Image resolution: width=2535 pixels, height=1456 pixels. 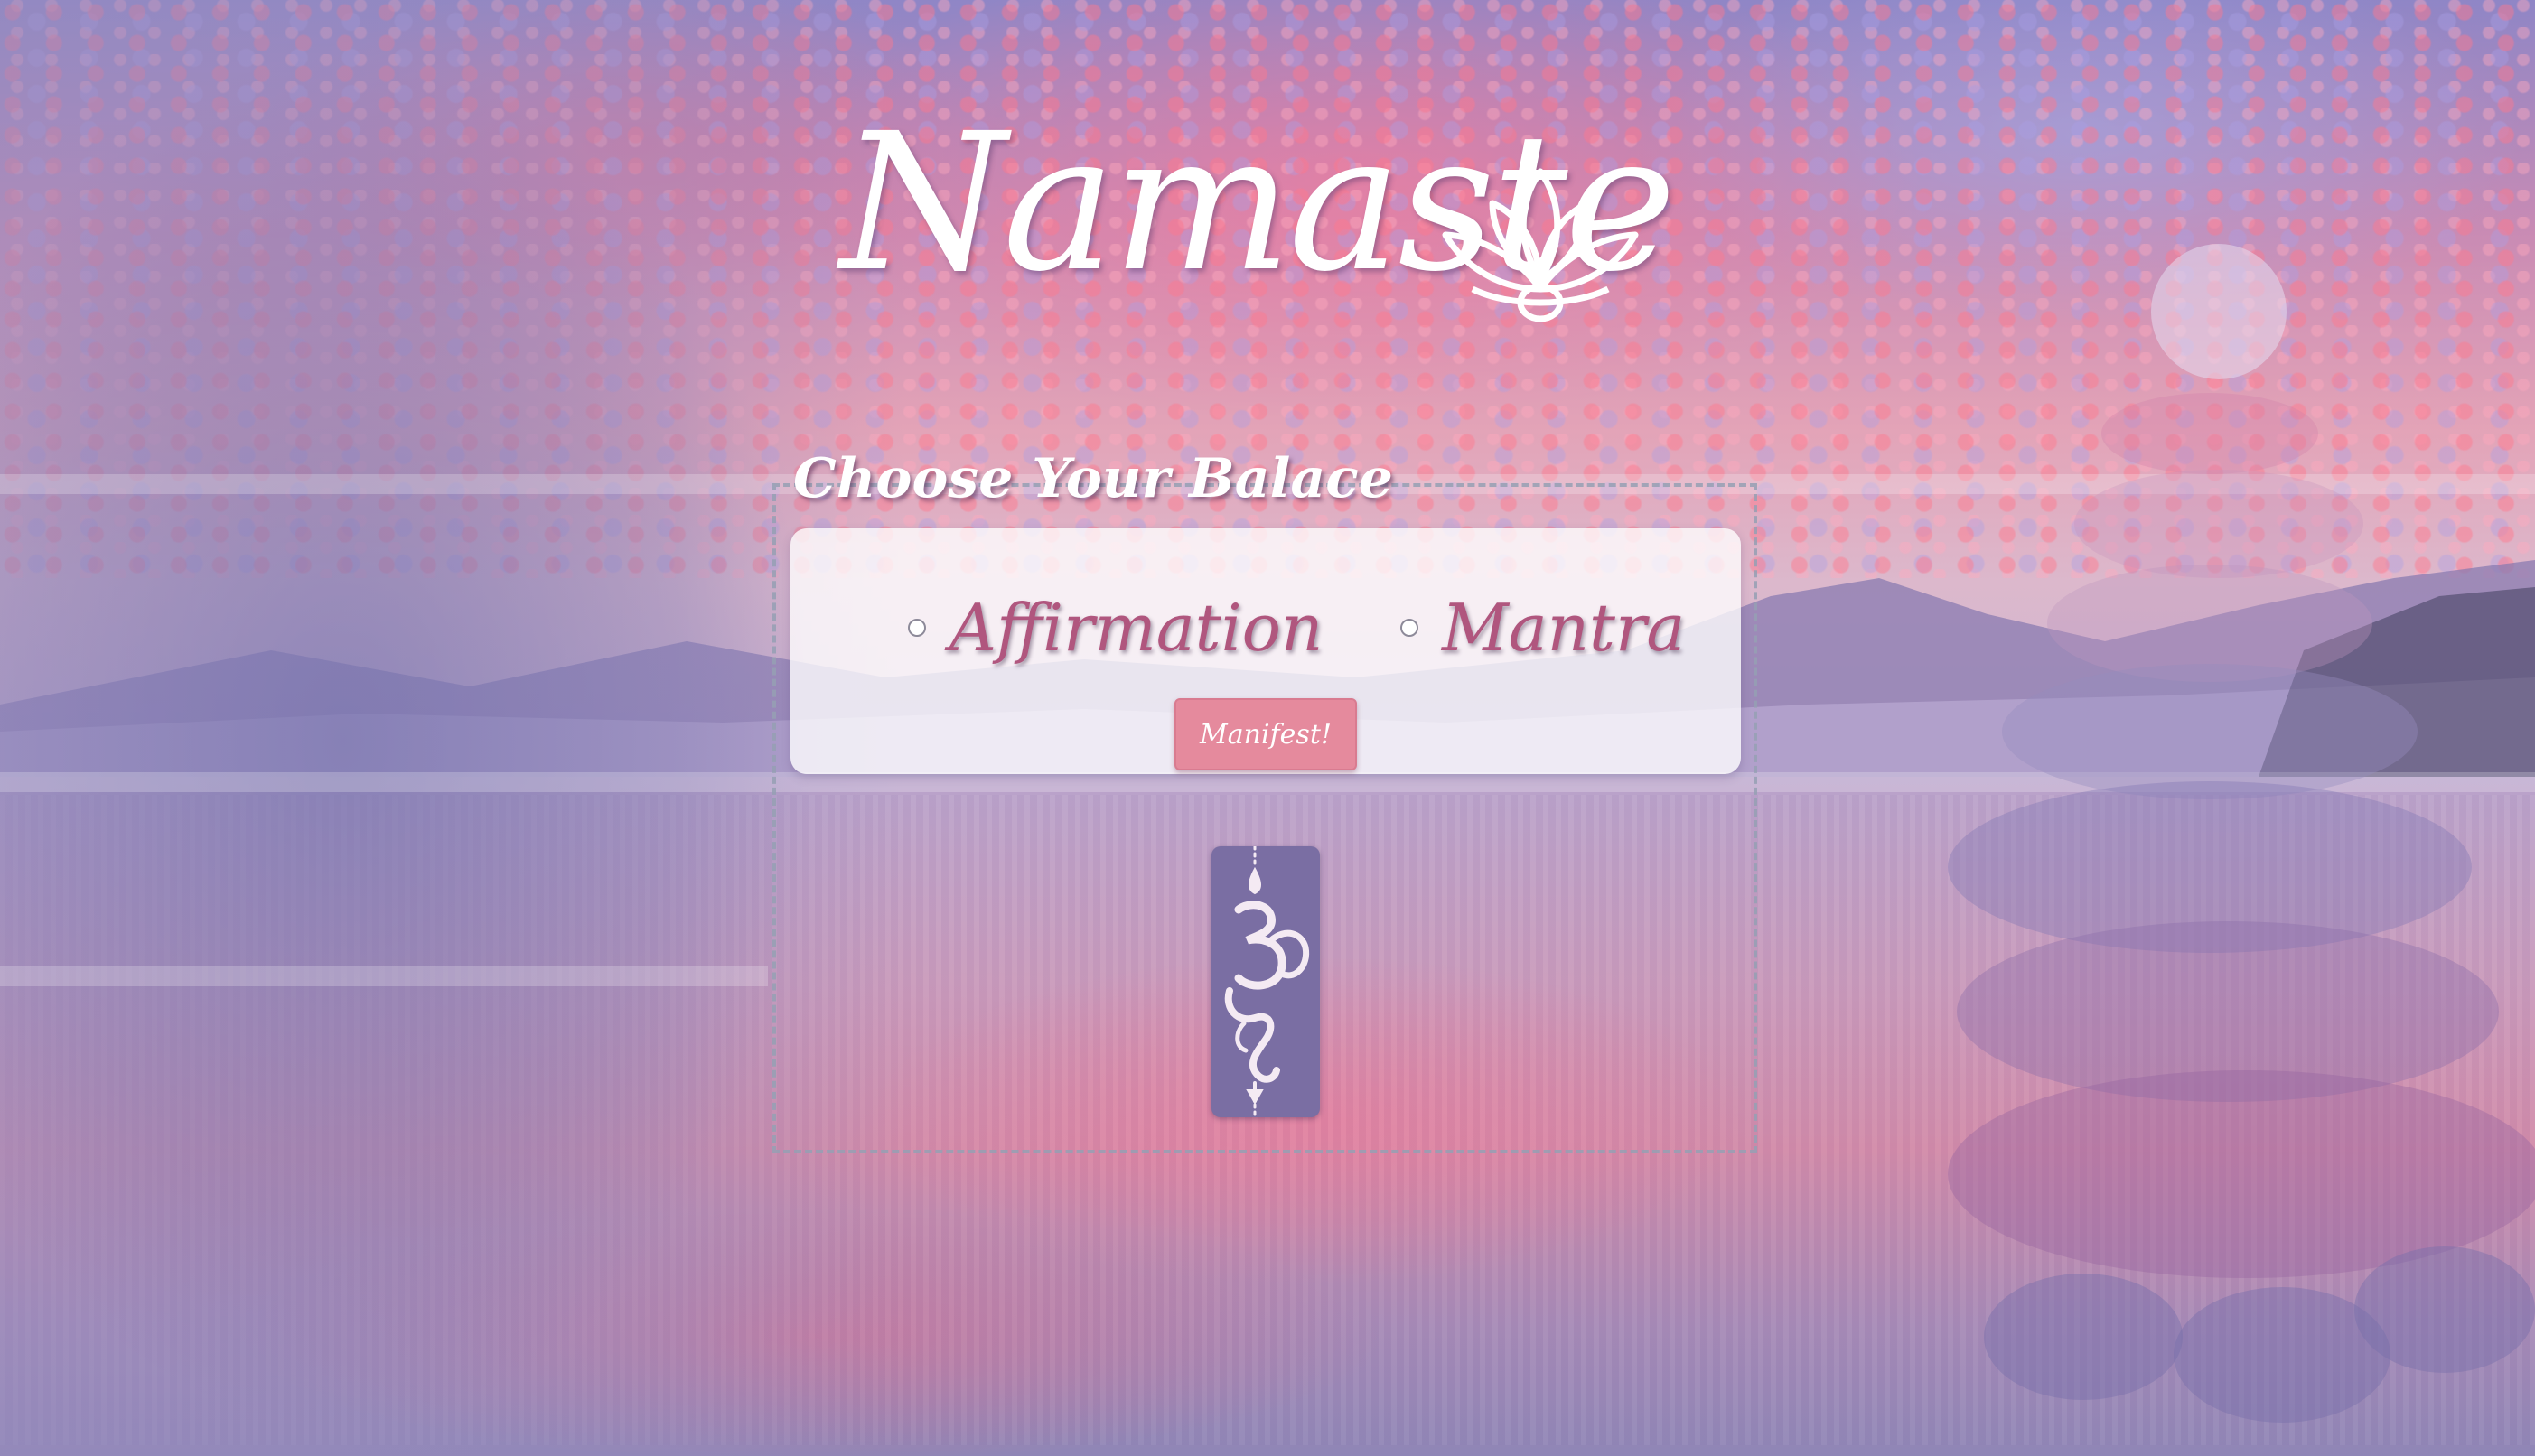 I want to click on affirmation-label: Affirmation, so click(x=1136, y=628).